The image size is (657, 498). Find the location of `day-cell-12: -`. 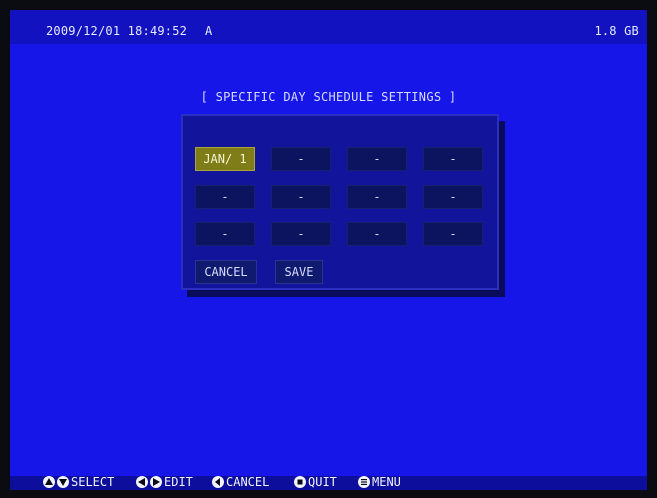

day-cell-12: - is located at coordinates (453, 234).